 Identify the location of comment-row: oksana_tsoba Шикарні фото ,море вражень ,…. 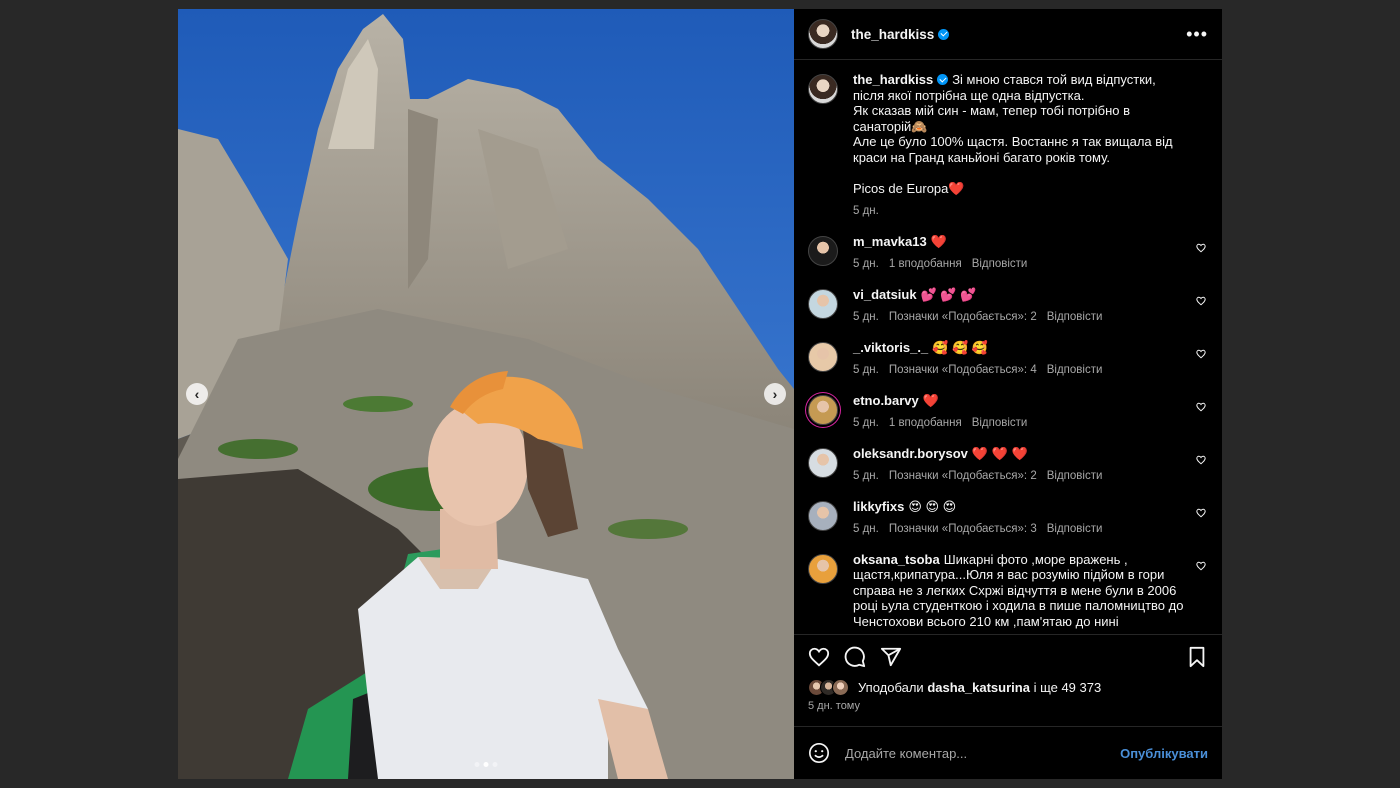
(1008, 591).